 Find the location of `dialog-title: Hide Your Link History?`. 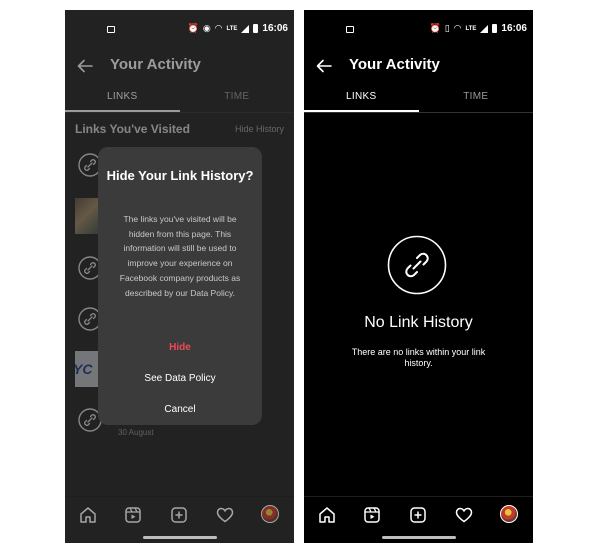

dialog-title: Hide Your Link History? is located at coordinates (180, 175).